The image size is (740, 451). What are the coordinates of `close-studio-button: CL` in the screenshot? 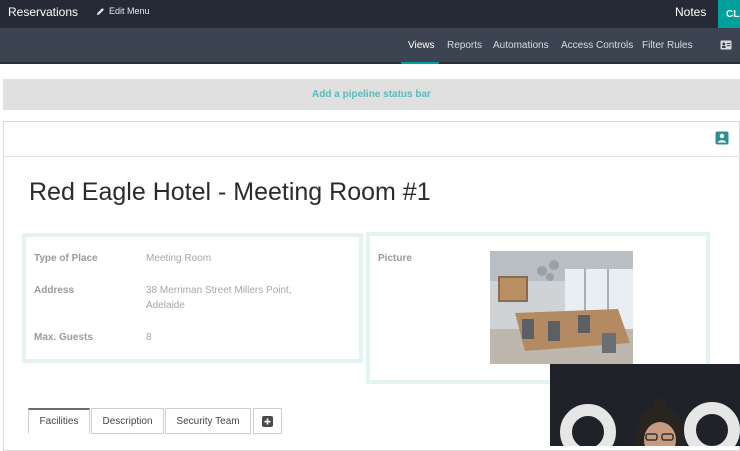 It's located at (729, 14).